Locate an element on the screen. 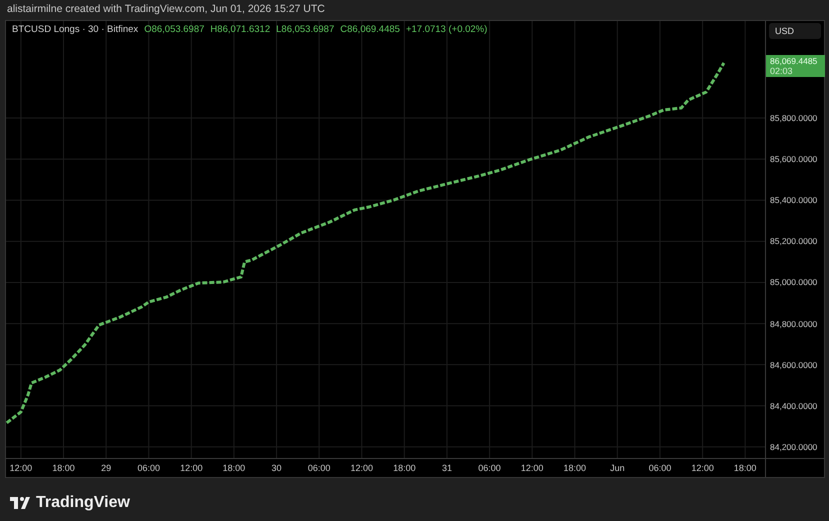  ohlc-value: +17.0713 (+0.02%) is located at coordinates (447, 30).